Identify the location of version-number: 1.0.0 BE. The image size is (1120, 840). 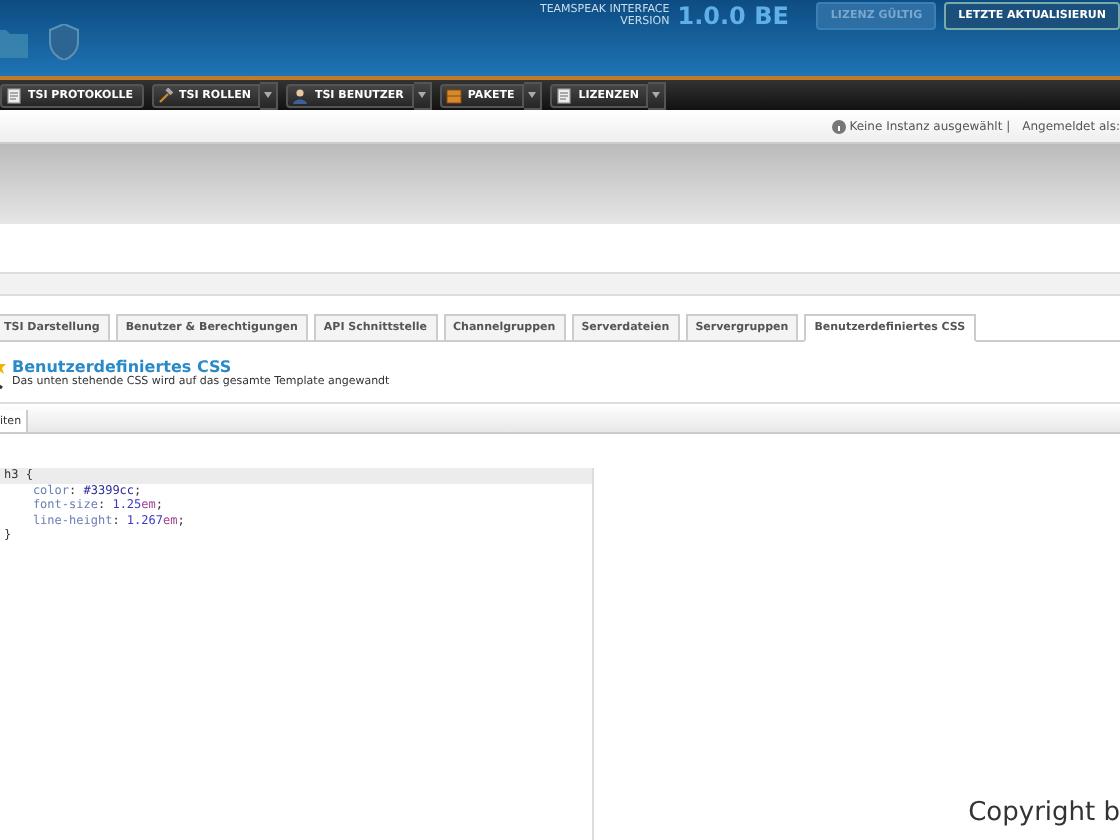
(733, 16).